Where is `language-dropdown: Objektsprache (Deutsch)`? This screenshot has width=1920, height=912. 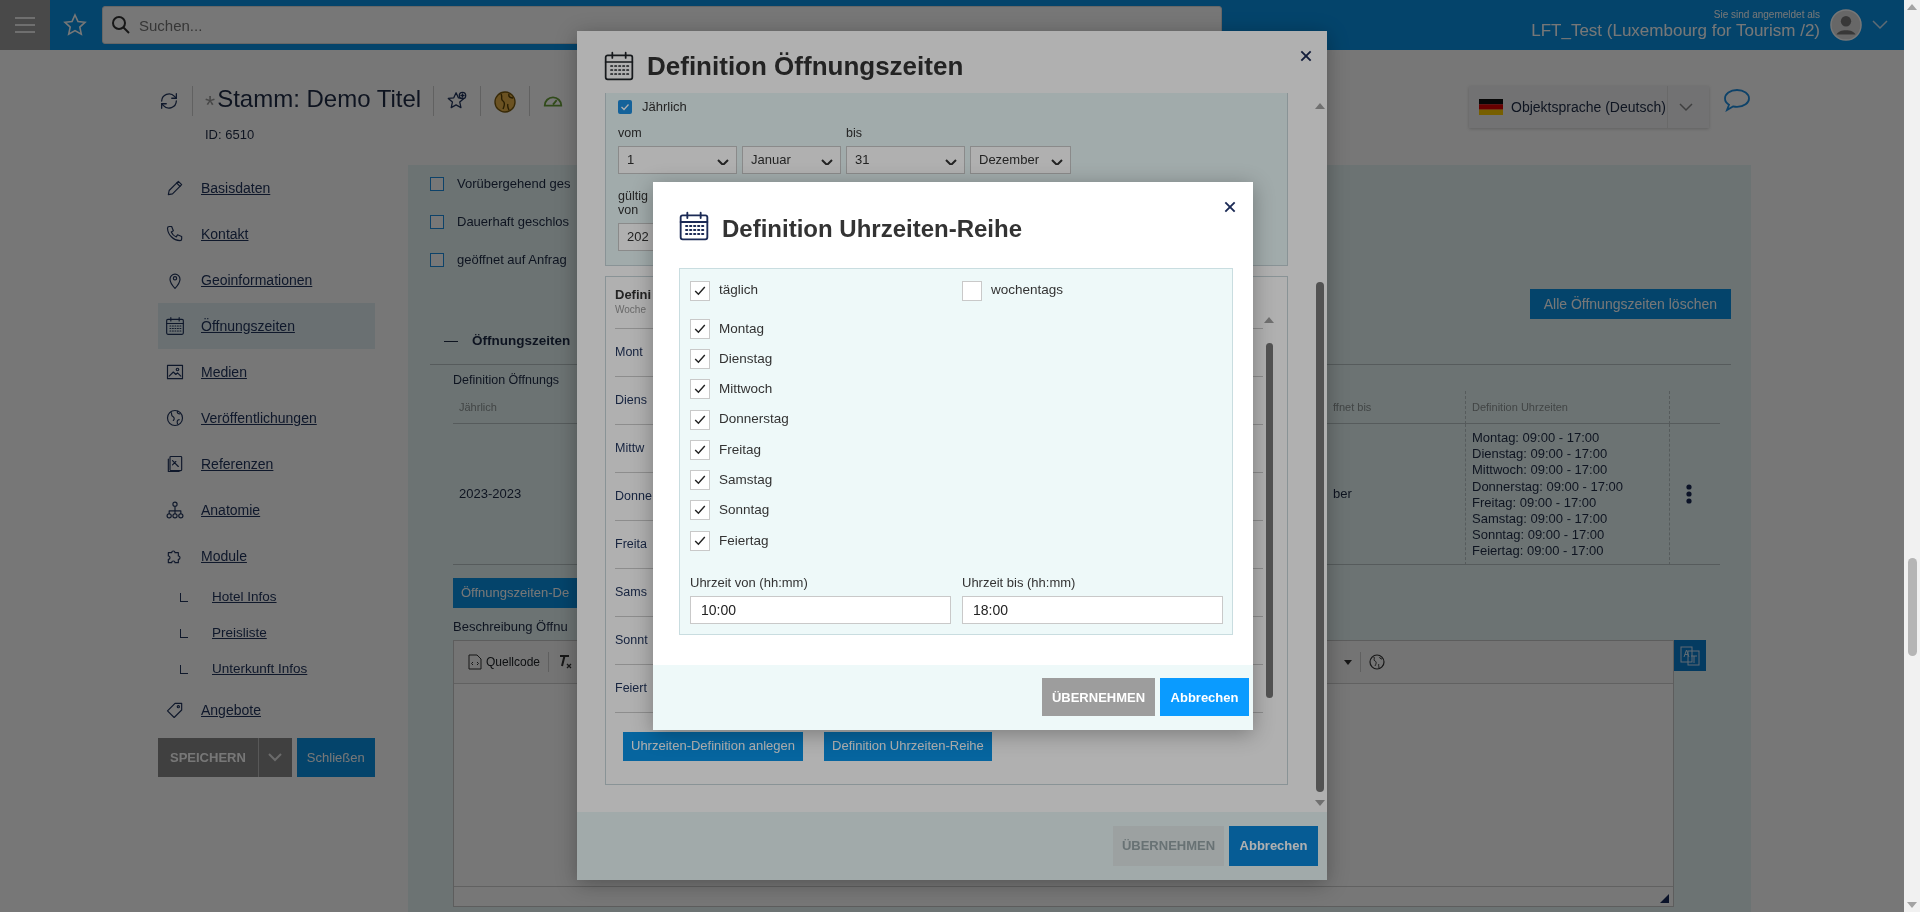
language-dropdown: Objektsprache (Deutsch) is located at coordinates (1589, 107).